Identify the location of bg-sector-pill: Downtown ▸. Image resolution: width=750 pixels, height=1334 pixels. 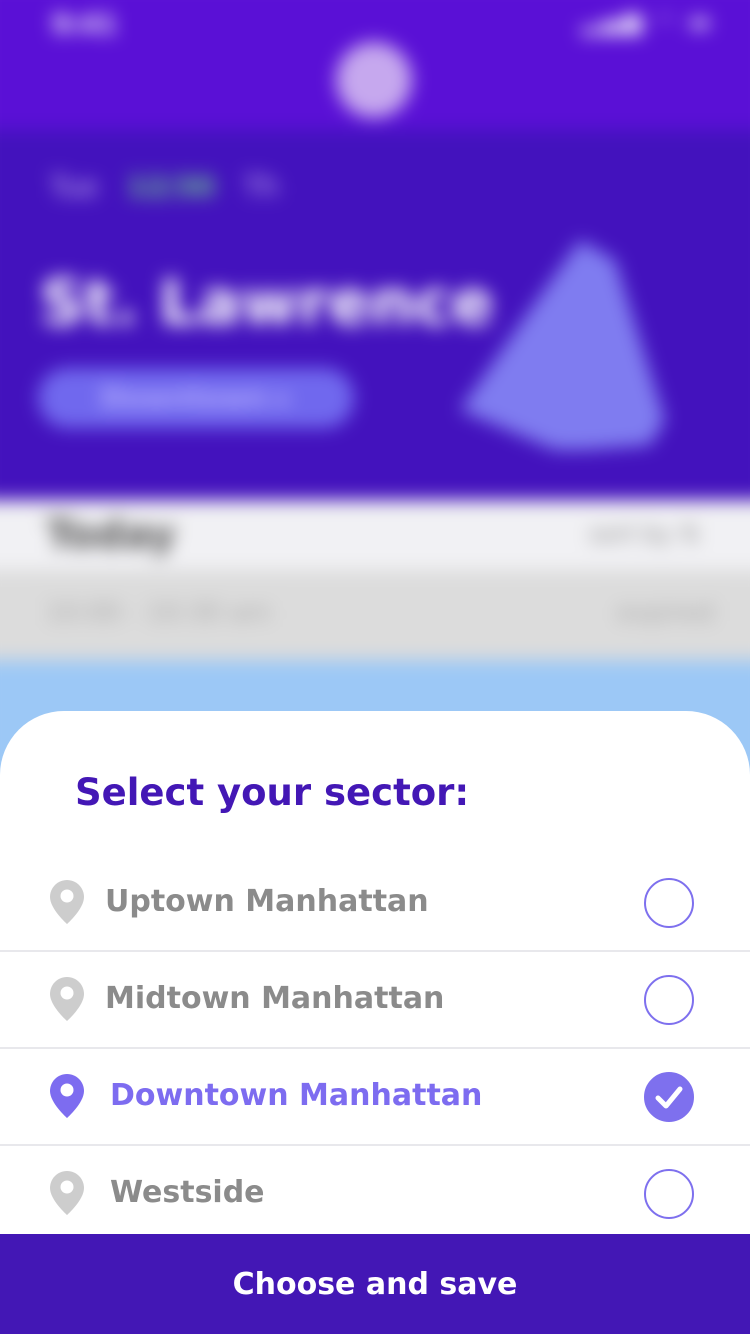
(196, 398).